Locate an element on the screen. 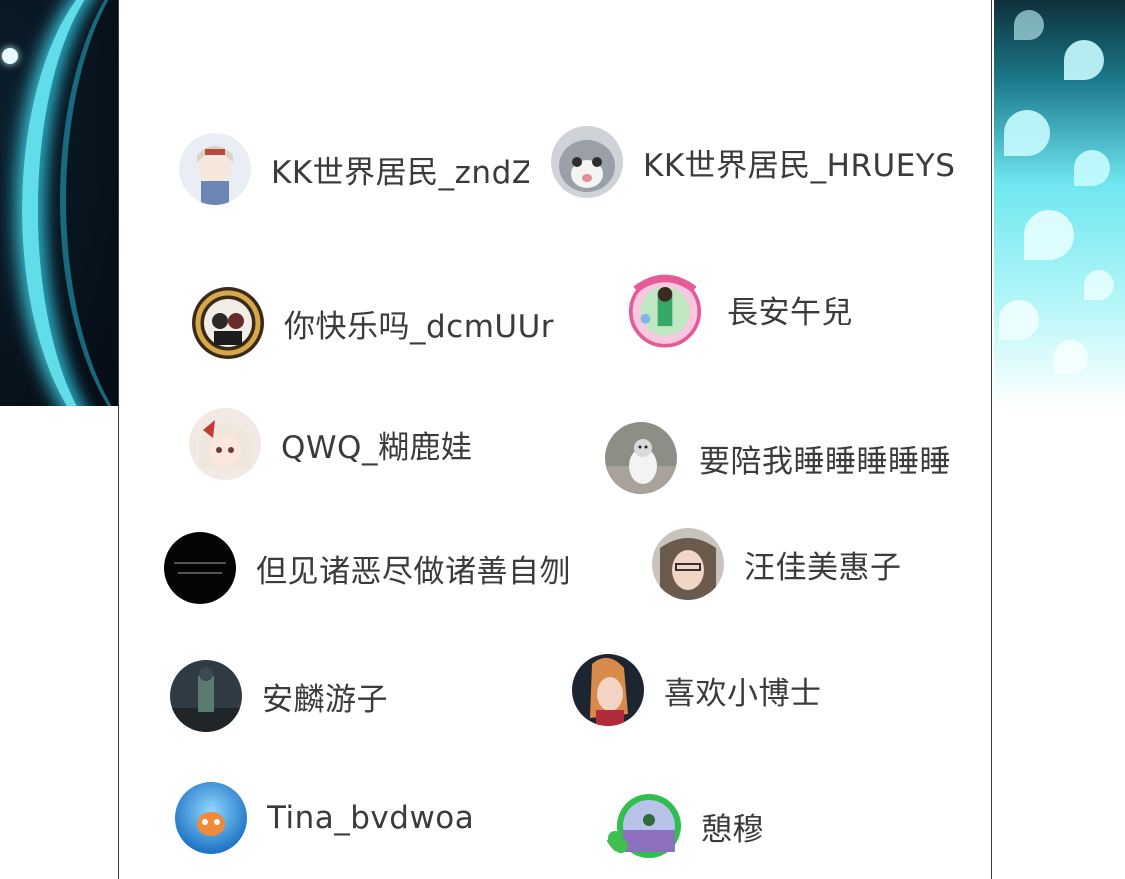 Image resolution: width=1125 pixels, height=879 pixels. user-item: 安麟游子 is located at coordinates (279, 696).